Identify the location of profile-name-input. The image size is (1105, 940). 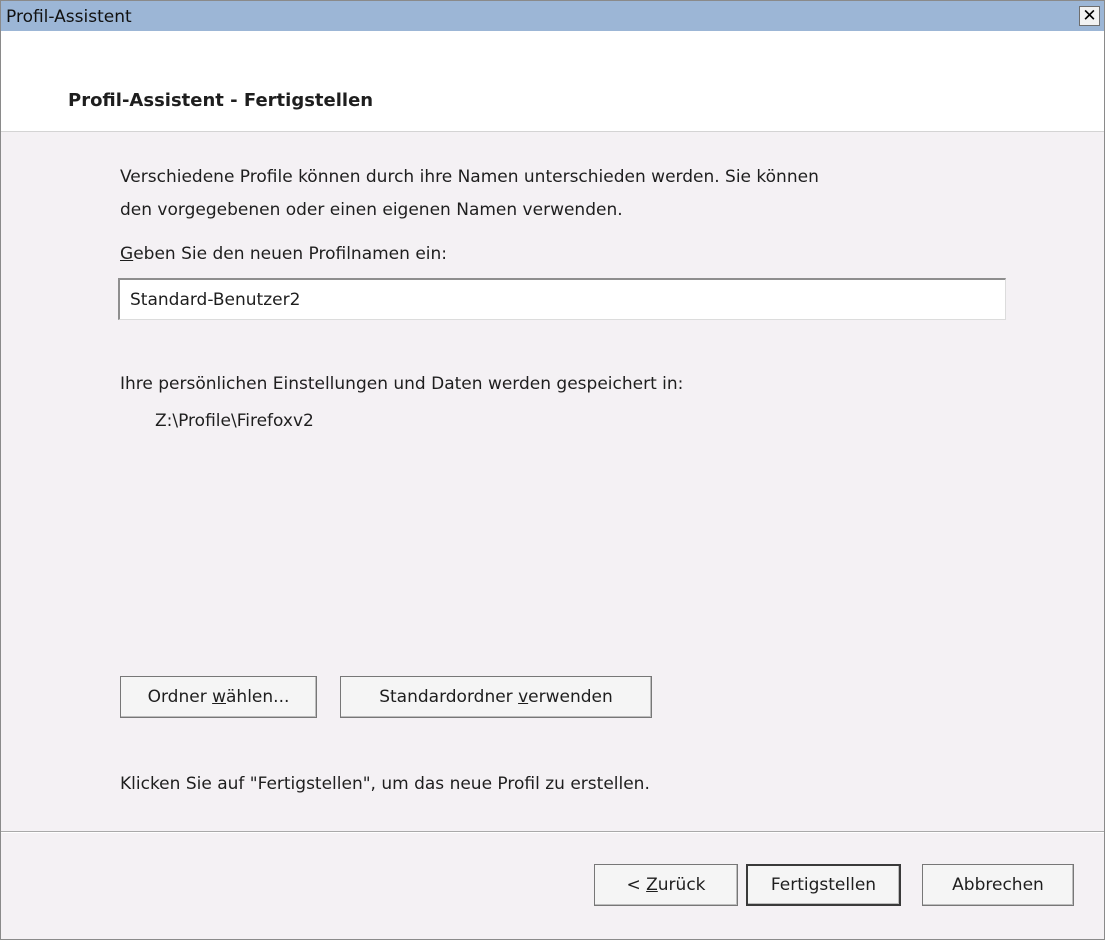
(562, 299).